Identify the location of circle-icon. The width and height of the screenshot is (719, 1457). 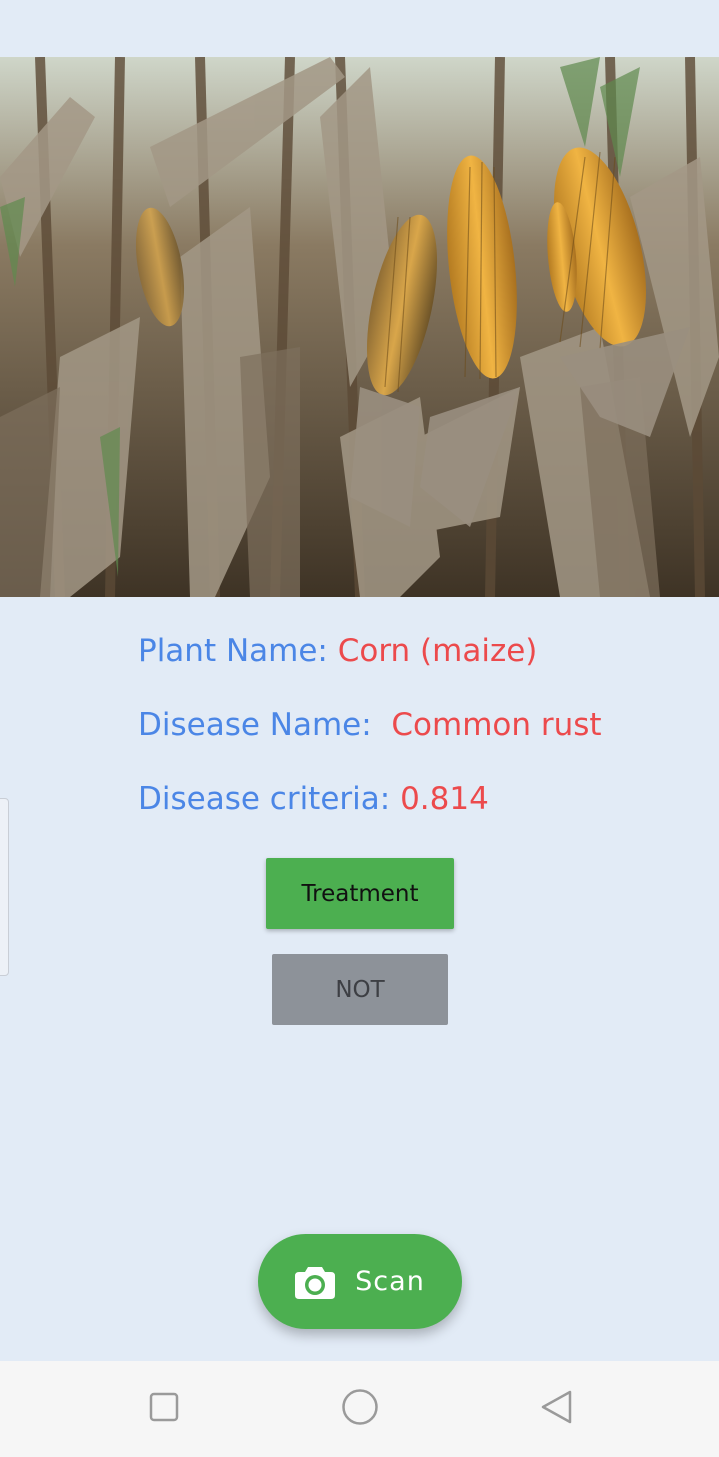
(360, 1409).